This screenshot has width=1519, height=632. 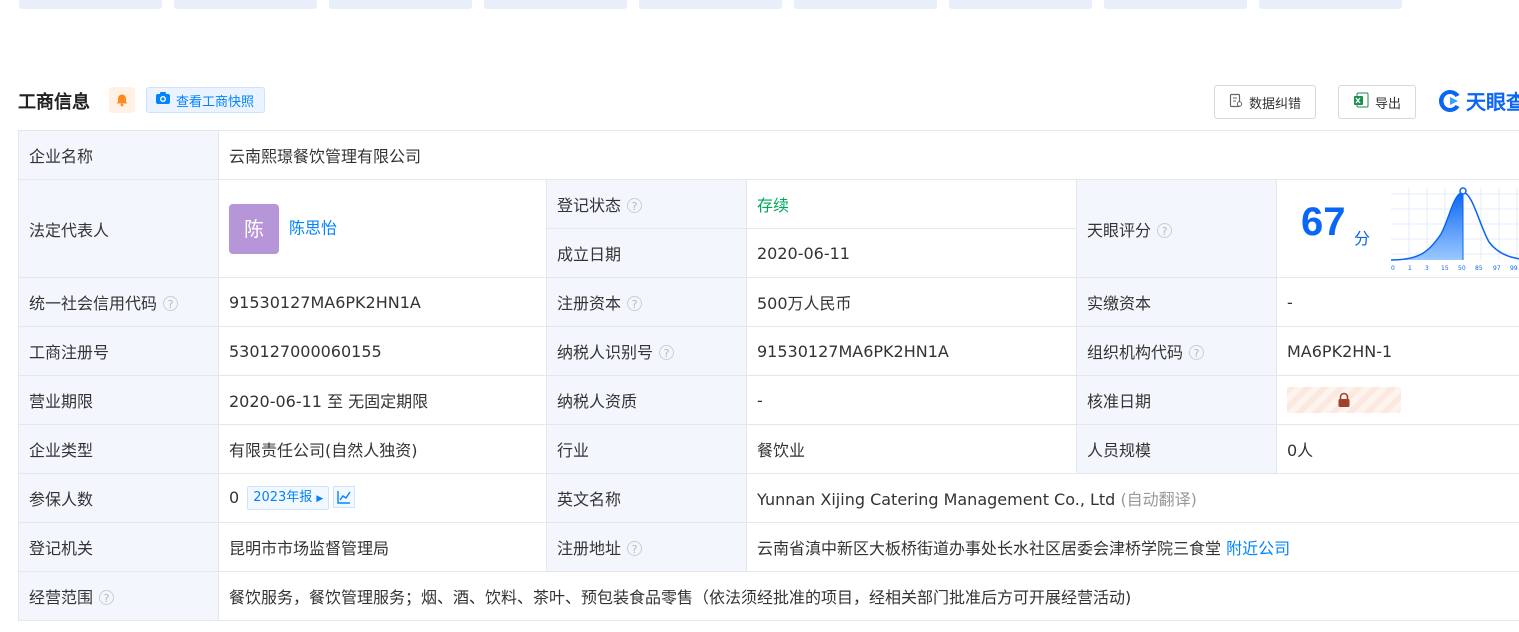 I want to click on trend-chart-icon, so click(x=344, y=497).